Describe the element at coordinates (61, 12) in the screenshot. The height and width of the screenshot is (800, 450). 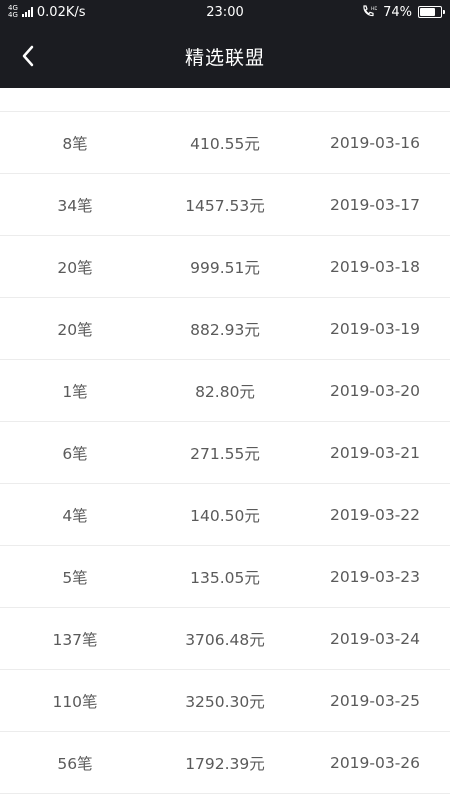
I see `network-speed: 0.02K/s` at that location.